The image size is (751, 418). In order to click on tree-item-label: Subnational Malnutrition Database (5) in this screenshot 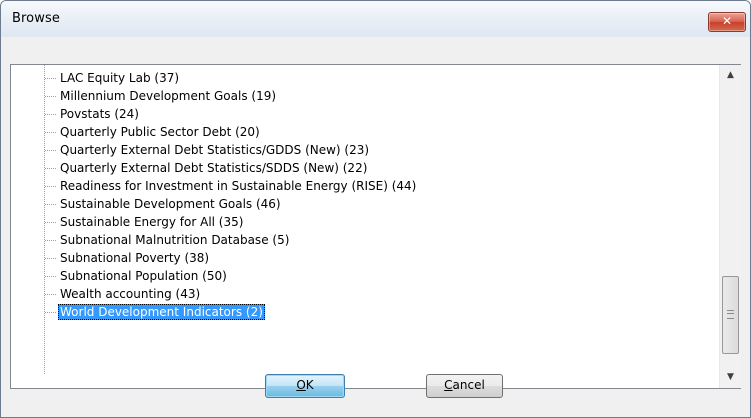, I will do `click(175, 240)`.